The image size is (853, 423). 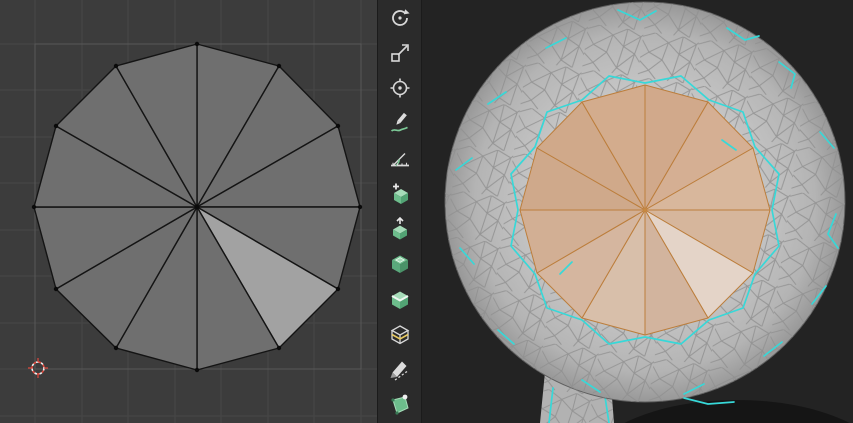 I want to click on tool-annotate-button, so click(x=399, y=123).